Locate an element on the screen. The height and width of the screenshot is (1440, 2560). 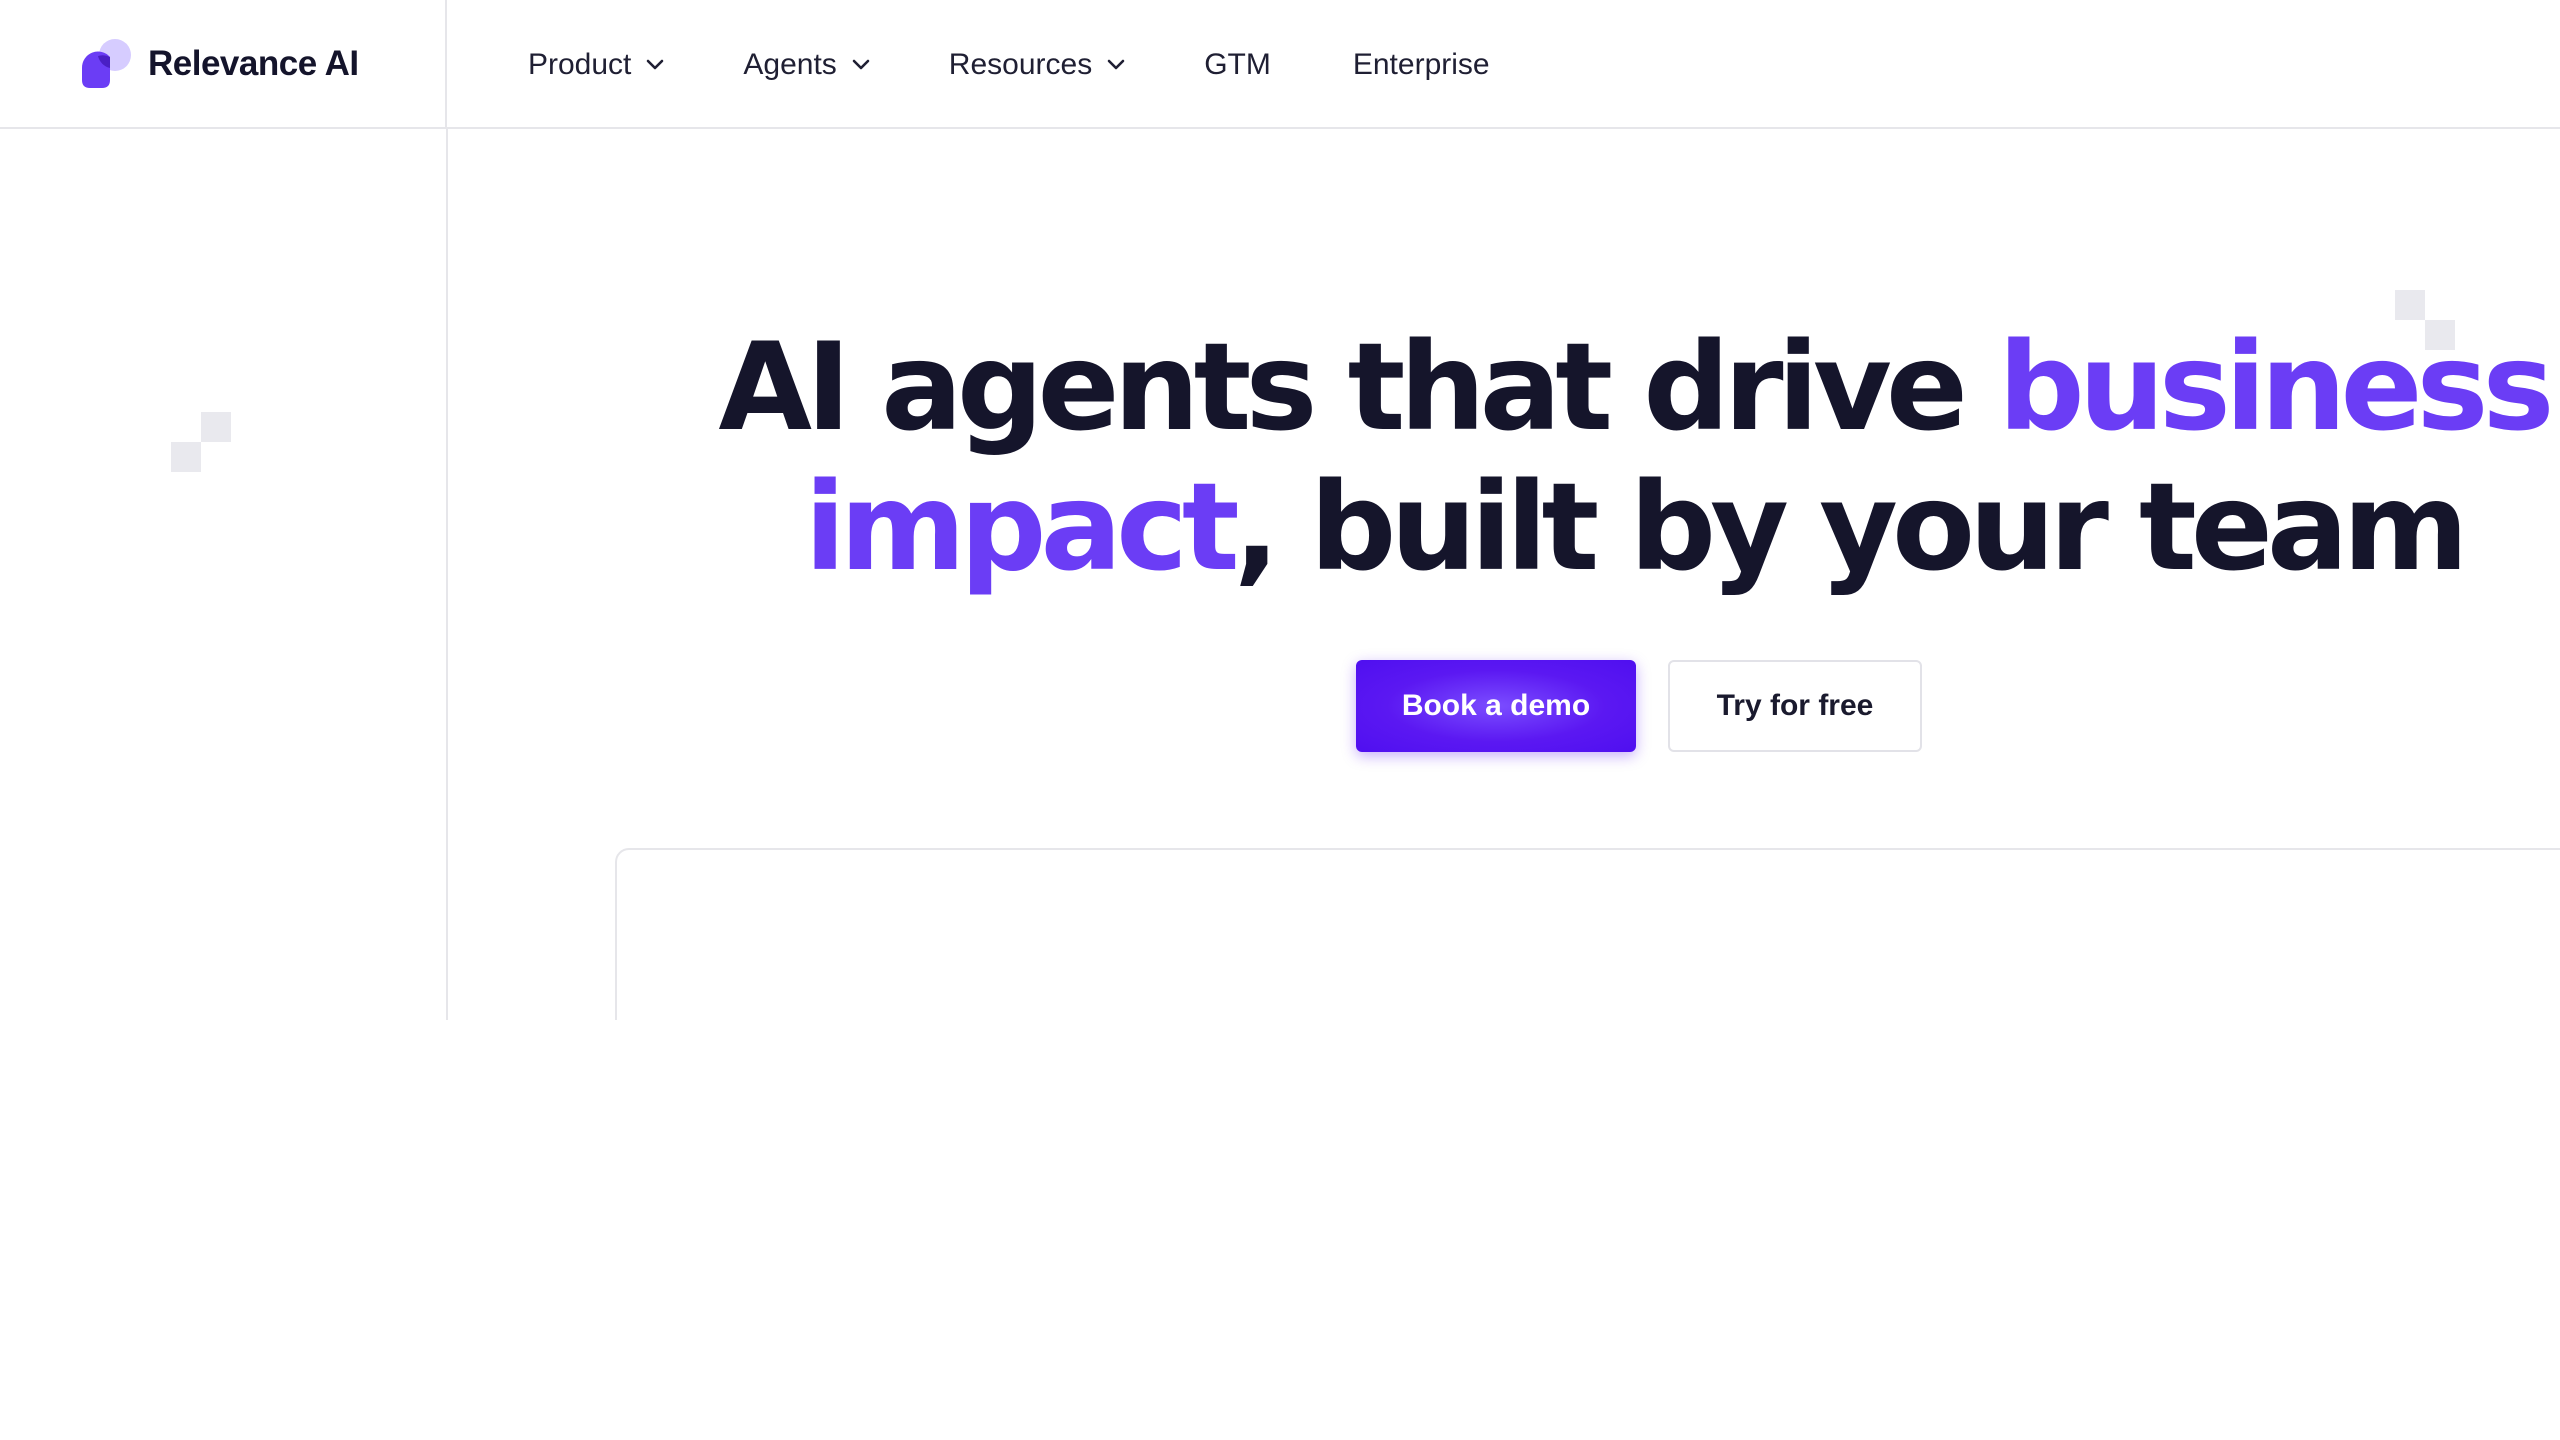
nav-product: Product is located at coordinates (596, 65).